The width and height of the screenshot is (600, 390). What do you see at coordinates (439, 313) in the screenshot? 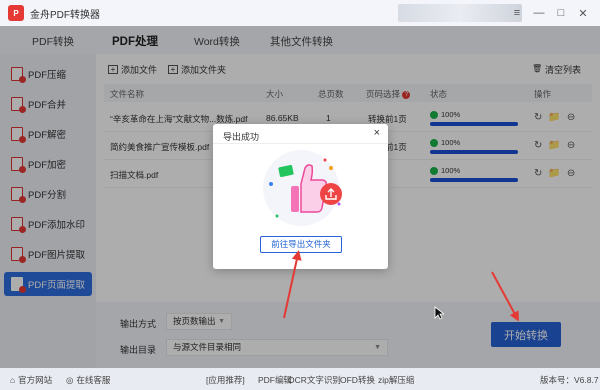
I see `mouse-cursor-icon` at bounding box center [439, 313].